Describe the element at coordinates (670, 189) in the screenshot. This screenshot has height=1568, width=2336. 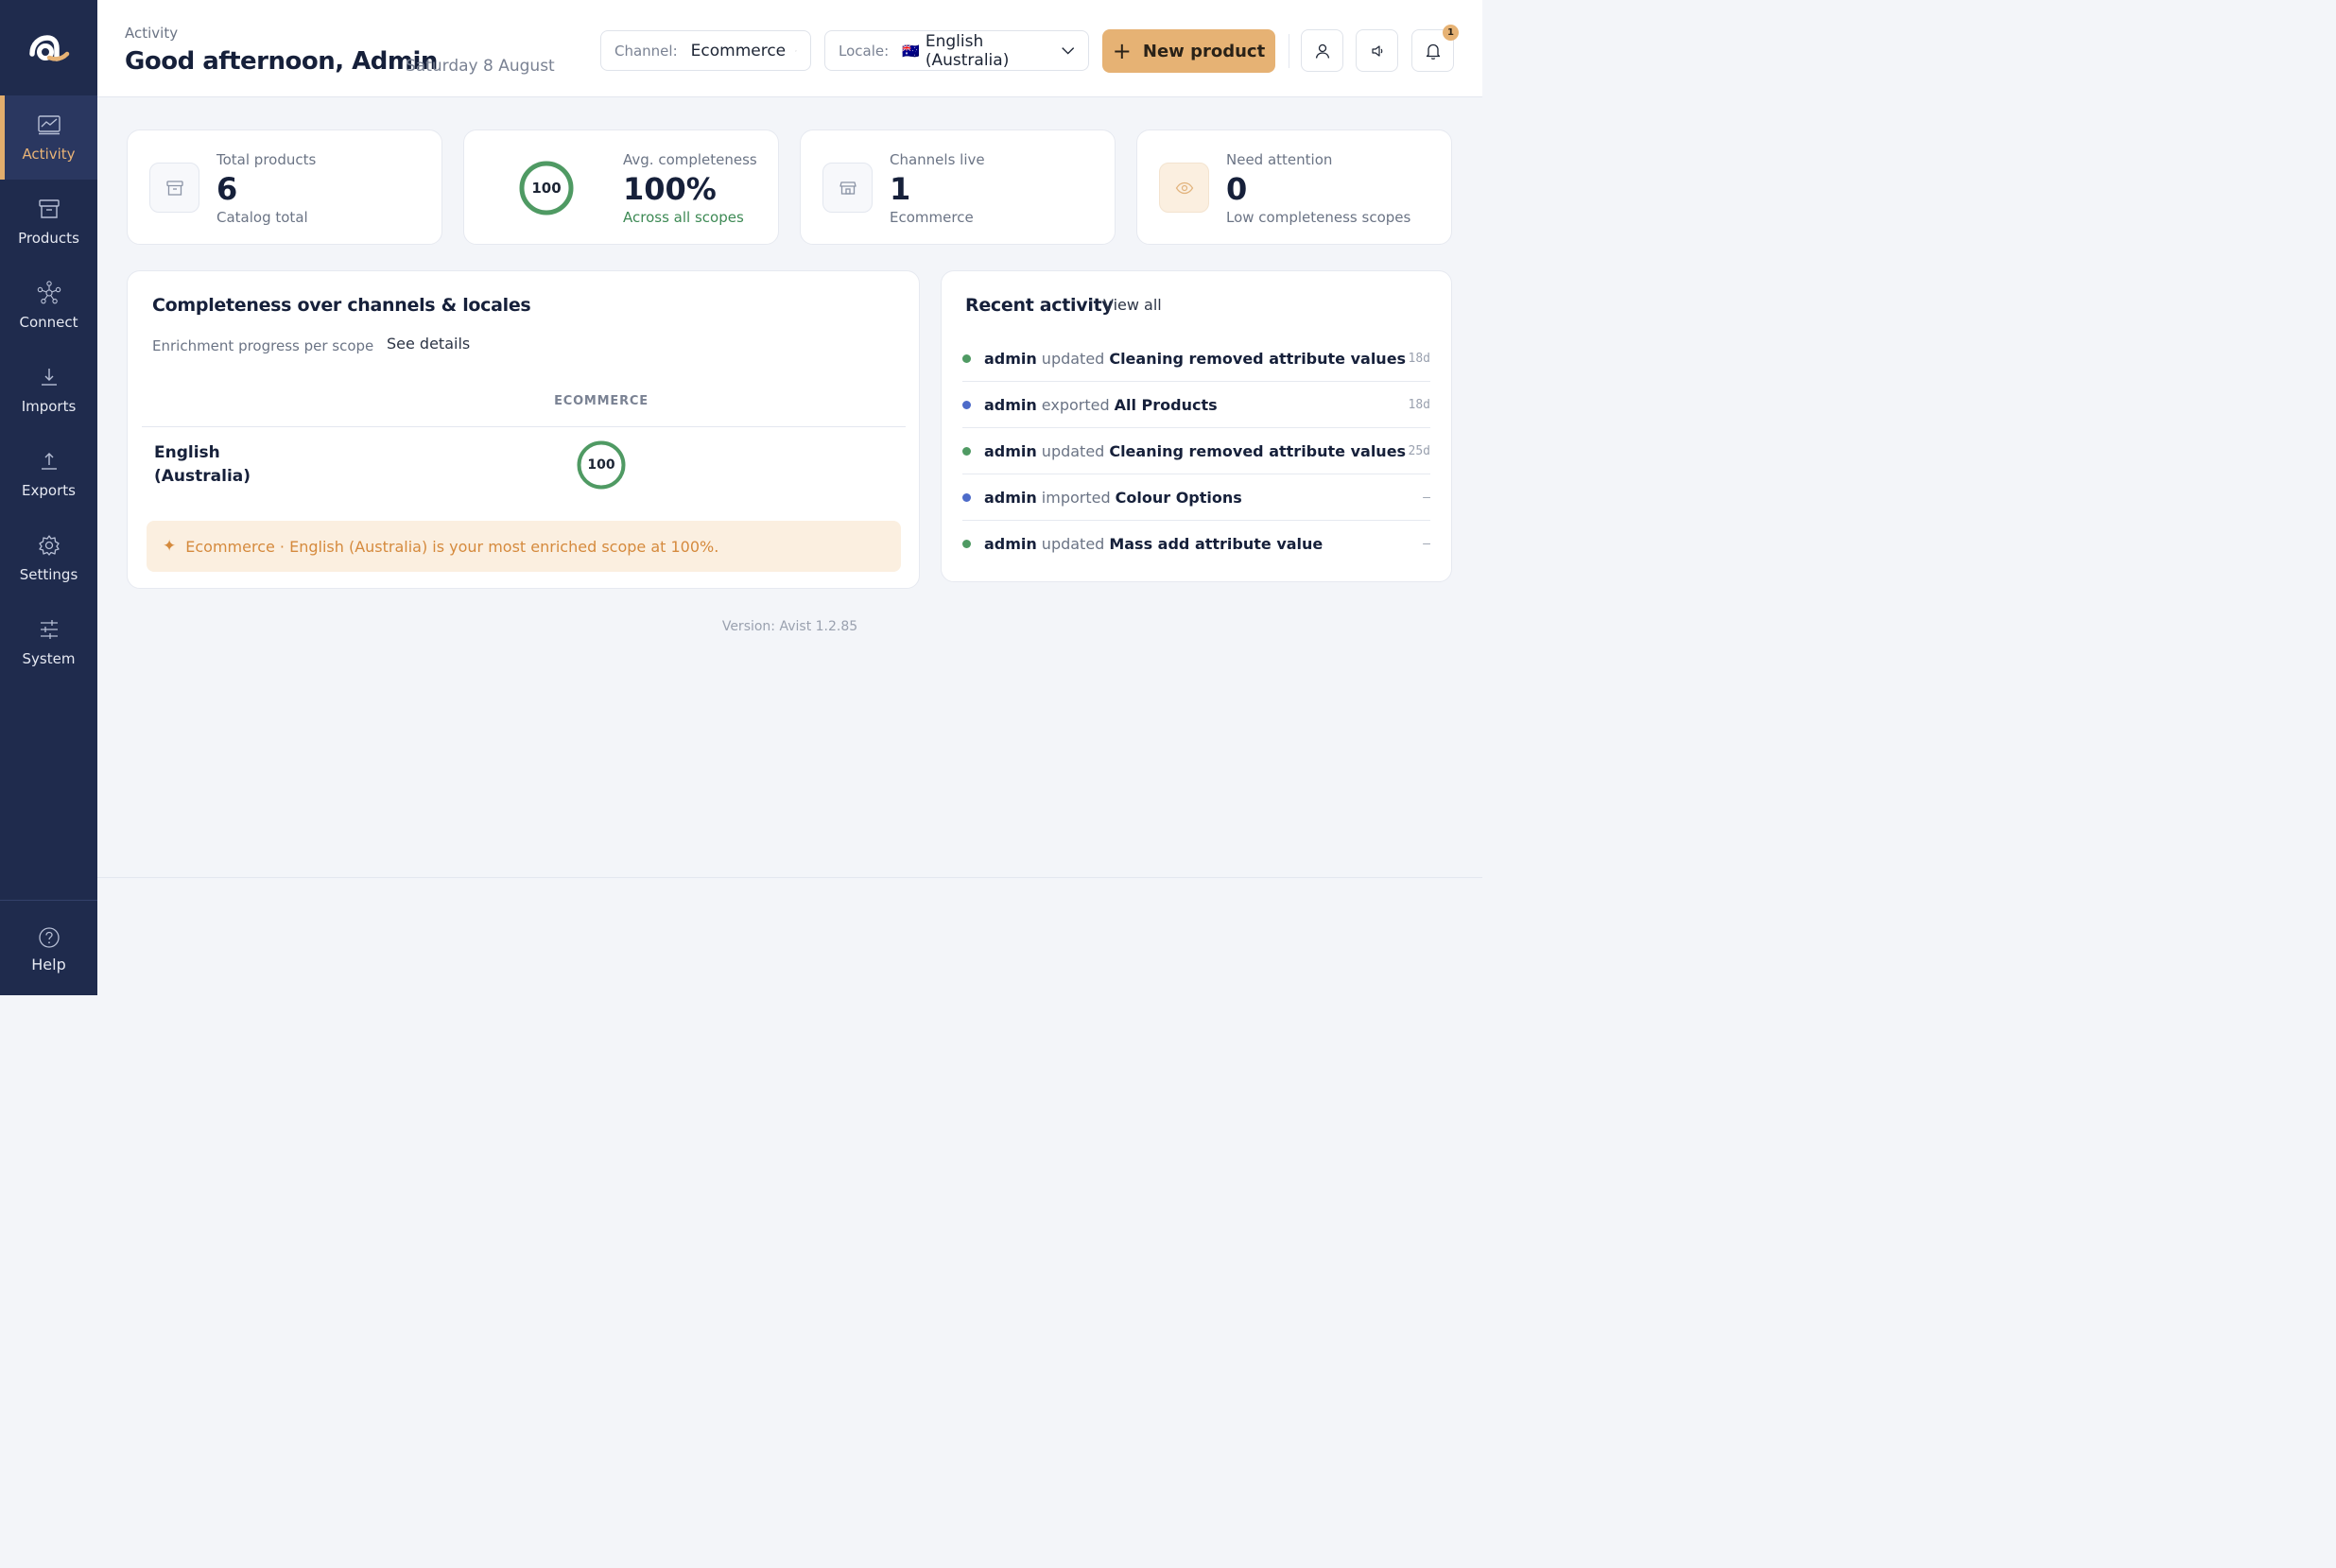
I see `stat-value: 100%` at that location.